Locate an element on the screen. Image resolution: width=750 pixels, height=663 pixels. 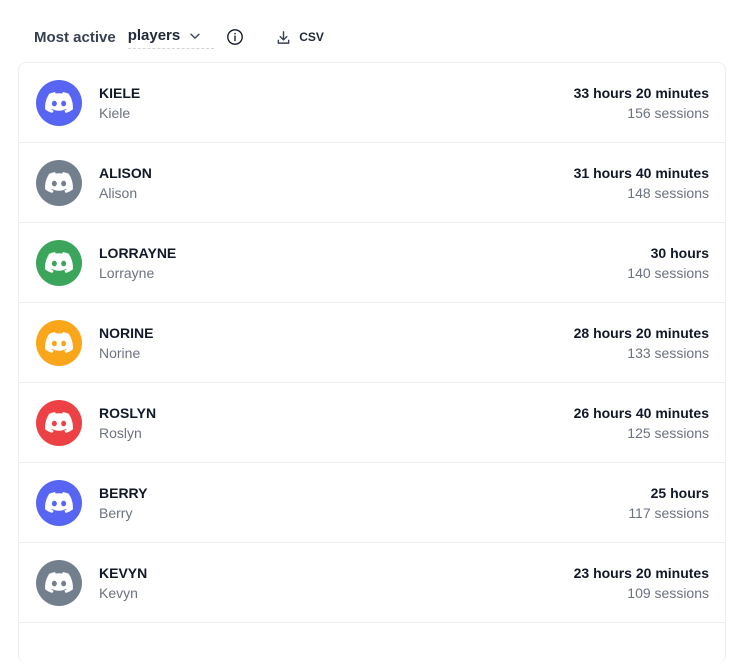
session-count: 156 sessions is located at coordinates (668, 112).